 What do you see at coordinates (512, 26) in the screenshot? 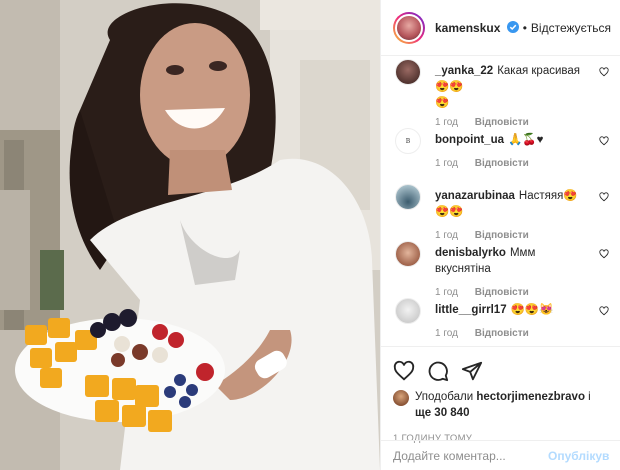
I see `verified-badge-icon` at bounding box center [512, 26].